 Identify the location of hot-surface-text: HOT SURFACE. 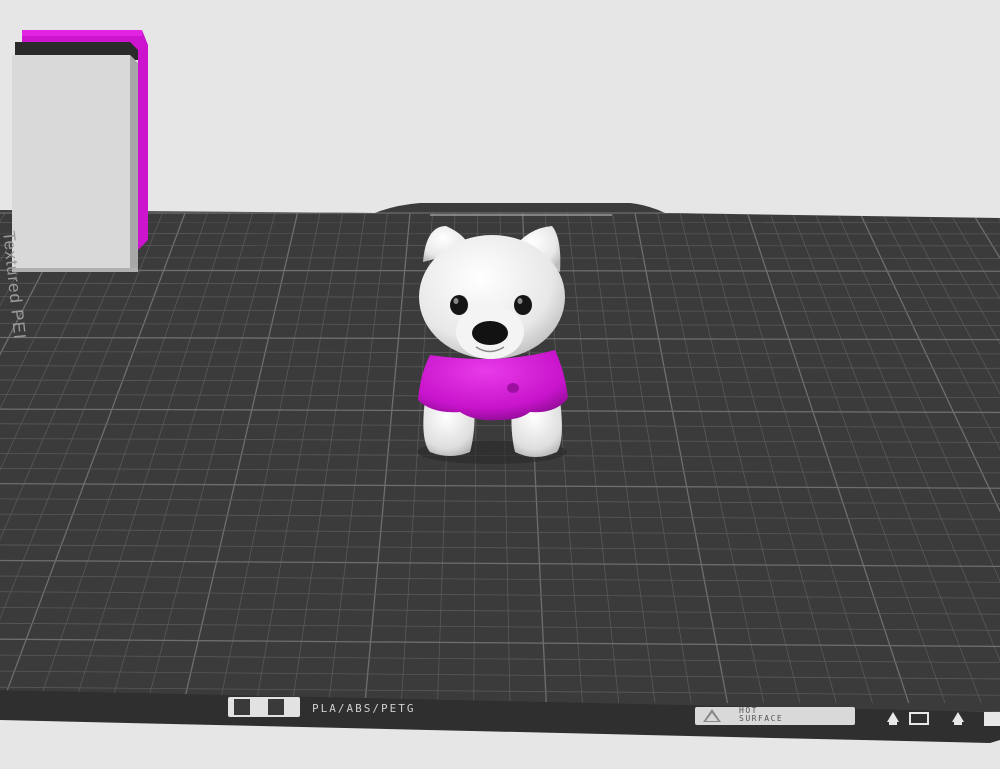
(761, 714).